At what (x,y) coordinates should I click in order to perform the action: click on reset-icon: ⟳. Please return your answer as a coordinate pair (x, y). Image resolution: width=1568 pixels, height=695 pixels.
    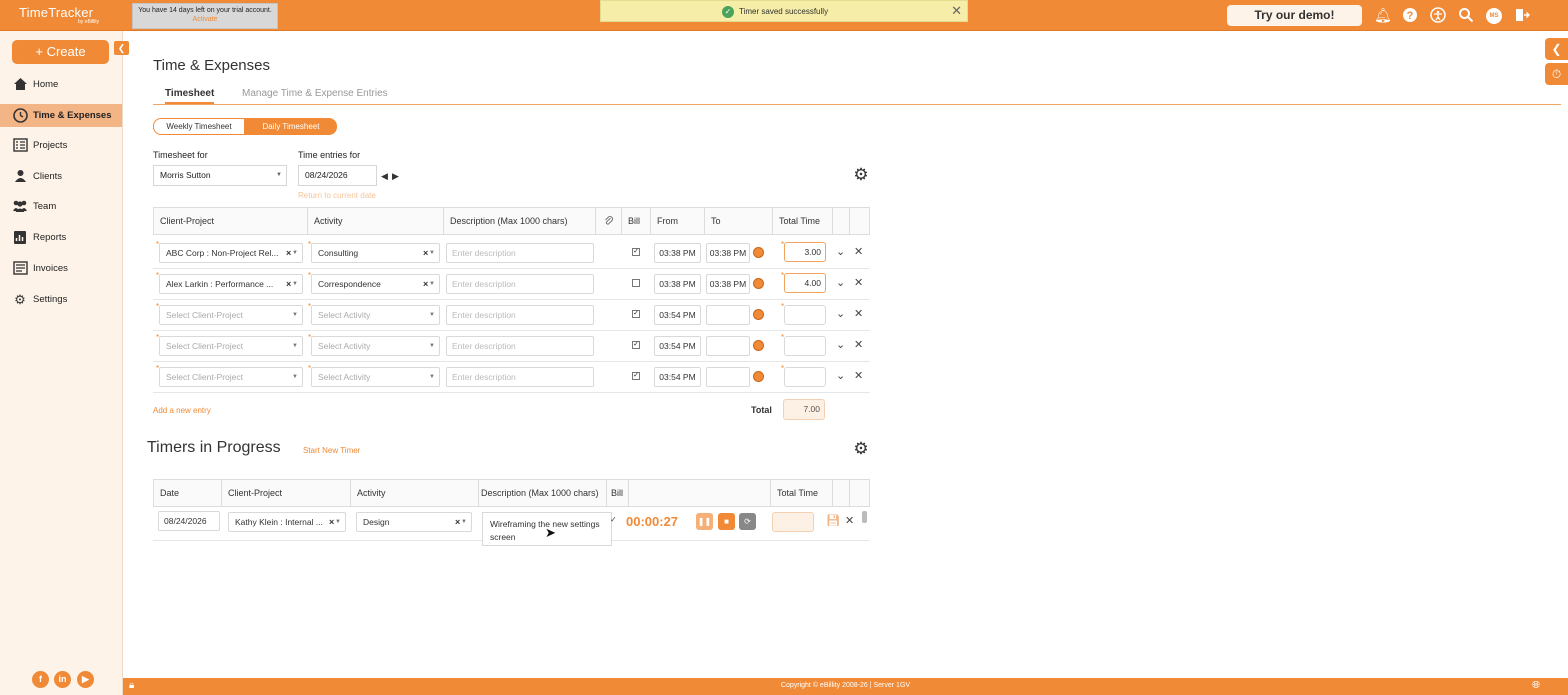
    Looking at the image, I should click on (747, 521).